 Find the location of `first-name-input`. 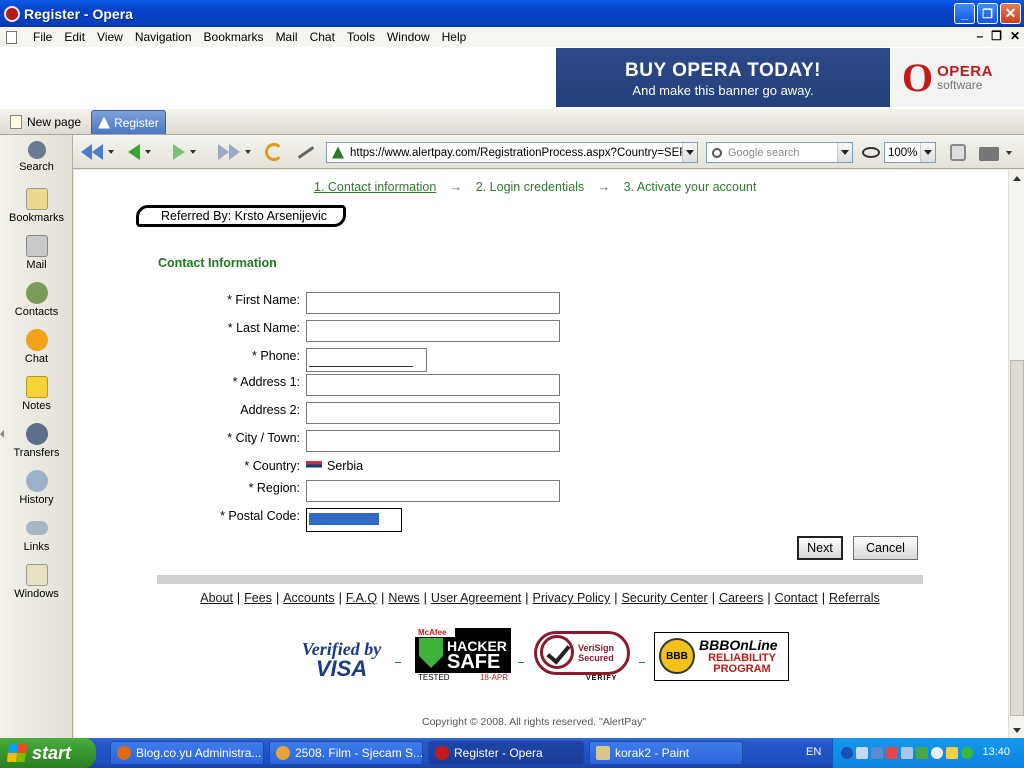

first-name-input is located at coordinates (433, 303).